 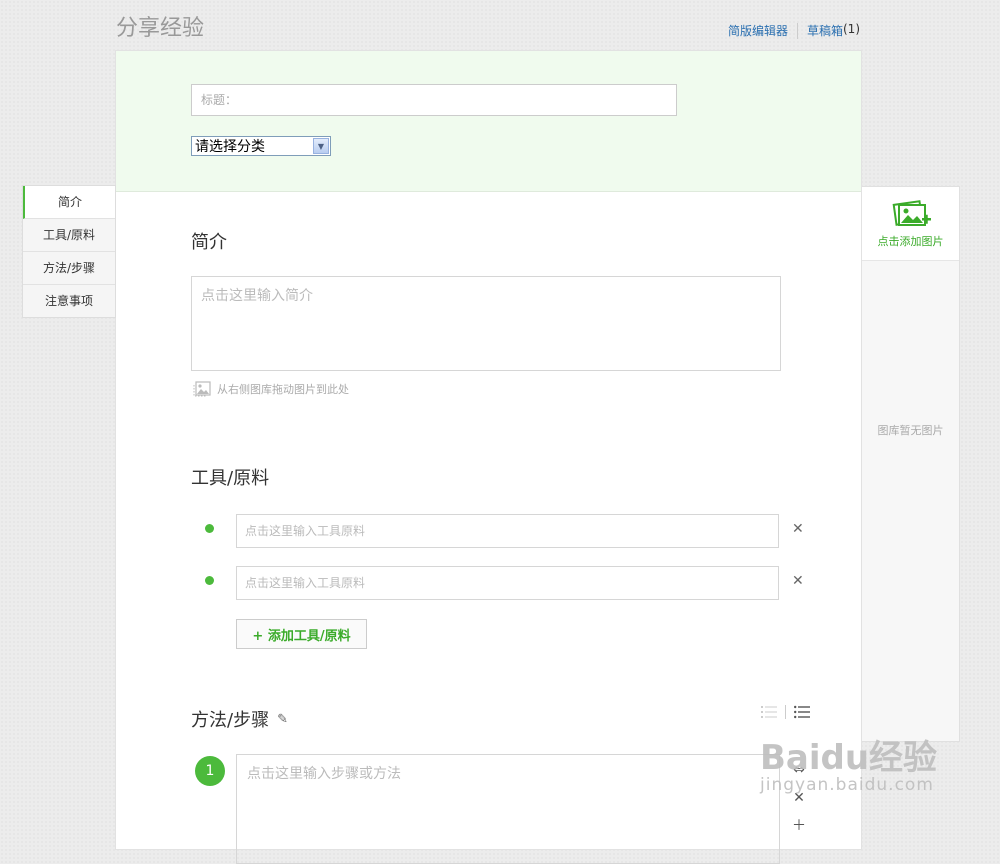 I want to click on list-style-toggle, so click(x=785, y=712).